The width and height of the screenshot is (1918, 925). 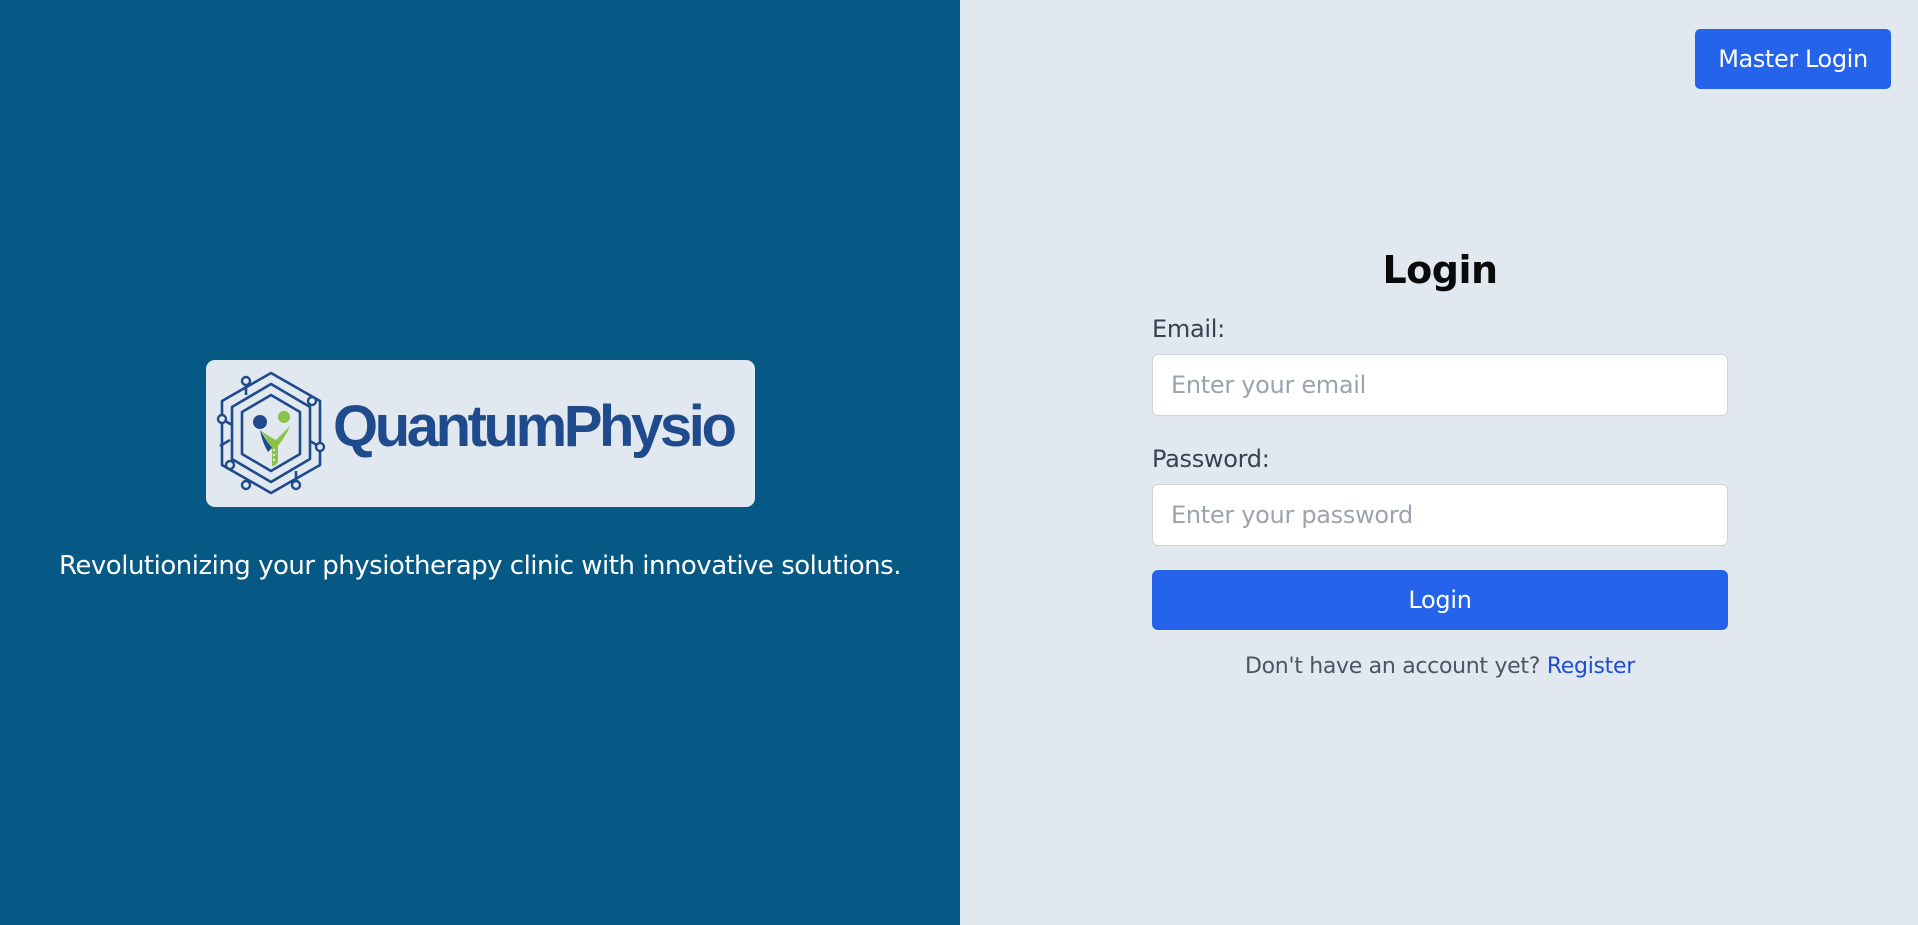 I want to click on login-button: Login, so click(x=1440, y=600).